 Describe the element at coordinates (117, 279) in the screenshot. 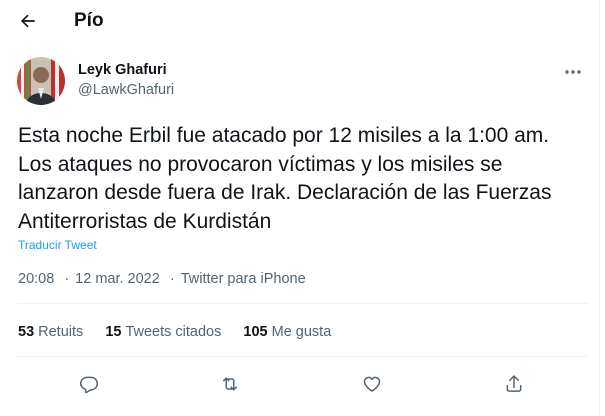

I see `tweet-date: 12 mar. 2022` at that location.